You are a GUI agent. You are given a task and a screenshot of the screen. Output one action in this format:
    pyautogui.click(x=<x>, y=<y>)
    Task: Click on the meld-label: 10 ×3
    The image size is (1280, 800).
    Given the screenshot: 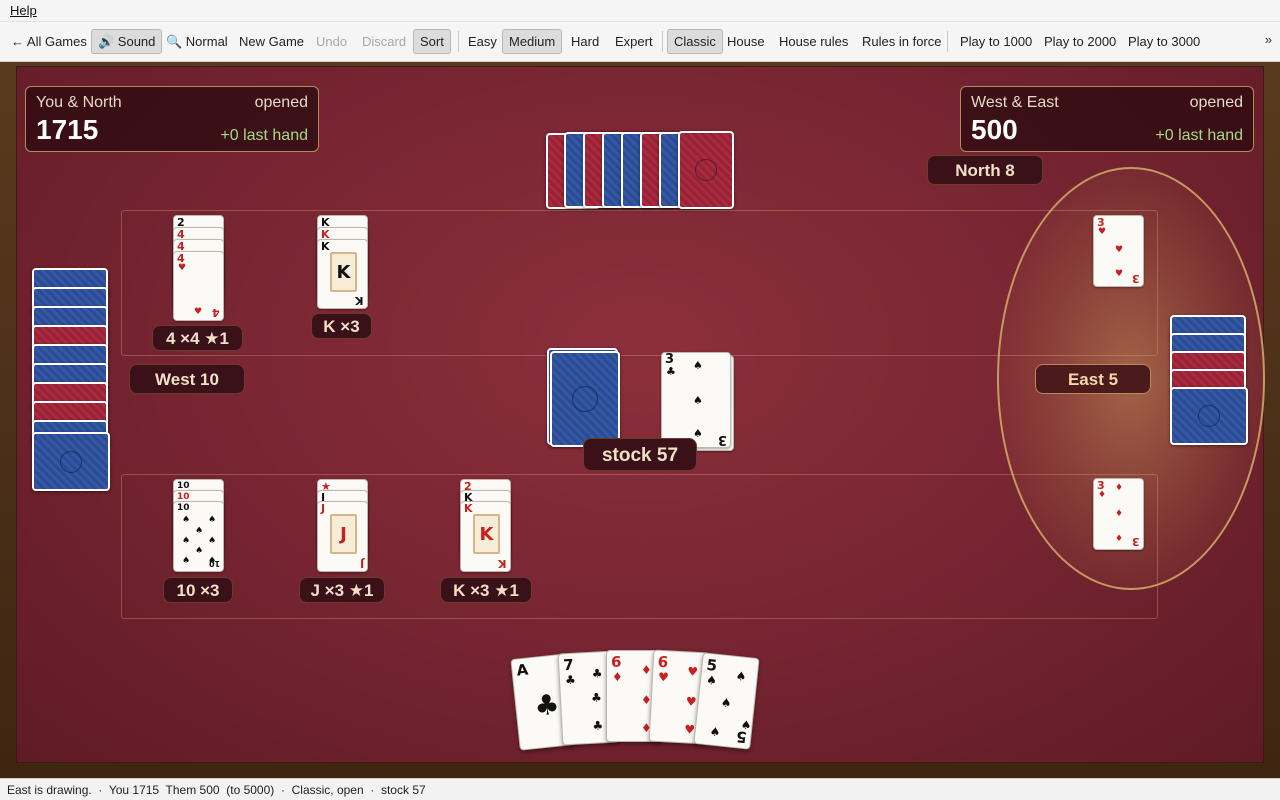 What is the action you would take?
    pyautogui.click(x=198, y=590)
    